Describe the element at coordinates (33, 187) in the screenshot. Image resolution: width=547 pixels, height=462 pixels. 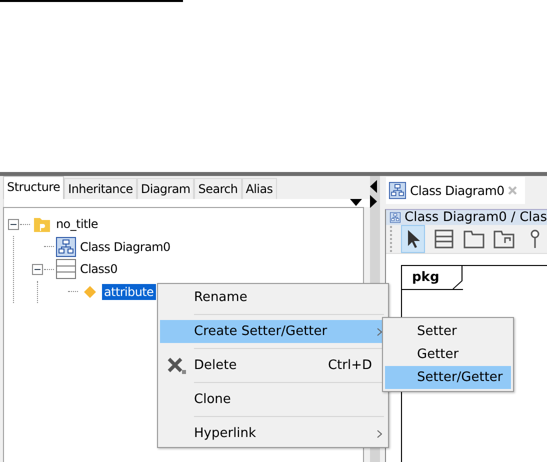
I see `panel-tab: Structure` at that location.